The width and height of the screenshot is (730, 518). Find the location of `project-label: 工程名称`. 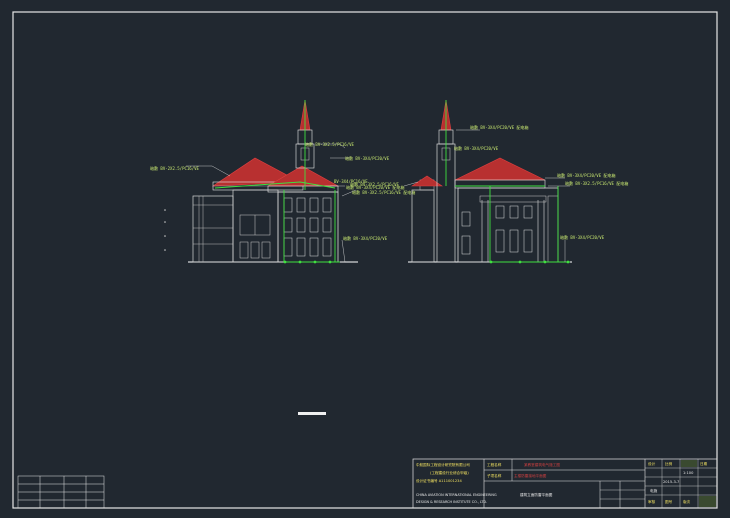

project-label: 工程名称 is located at coordinates (494, 464).